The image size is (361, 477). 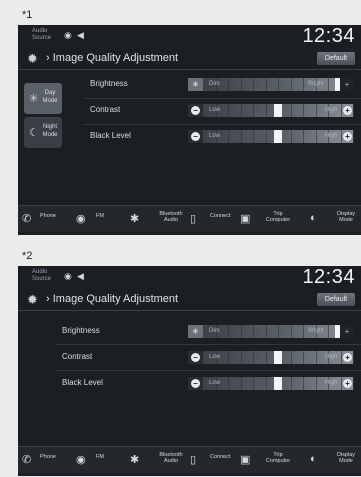 I want to click on figure-label: *1, so click(x=27, y=15).